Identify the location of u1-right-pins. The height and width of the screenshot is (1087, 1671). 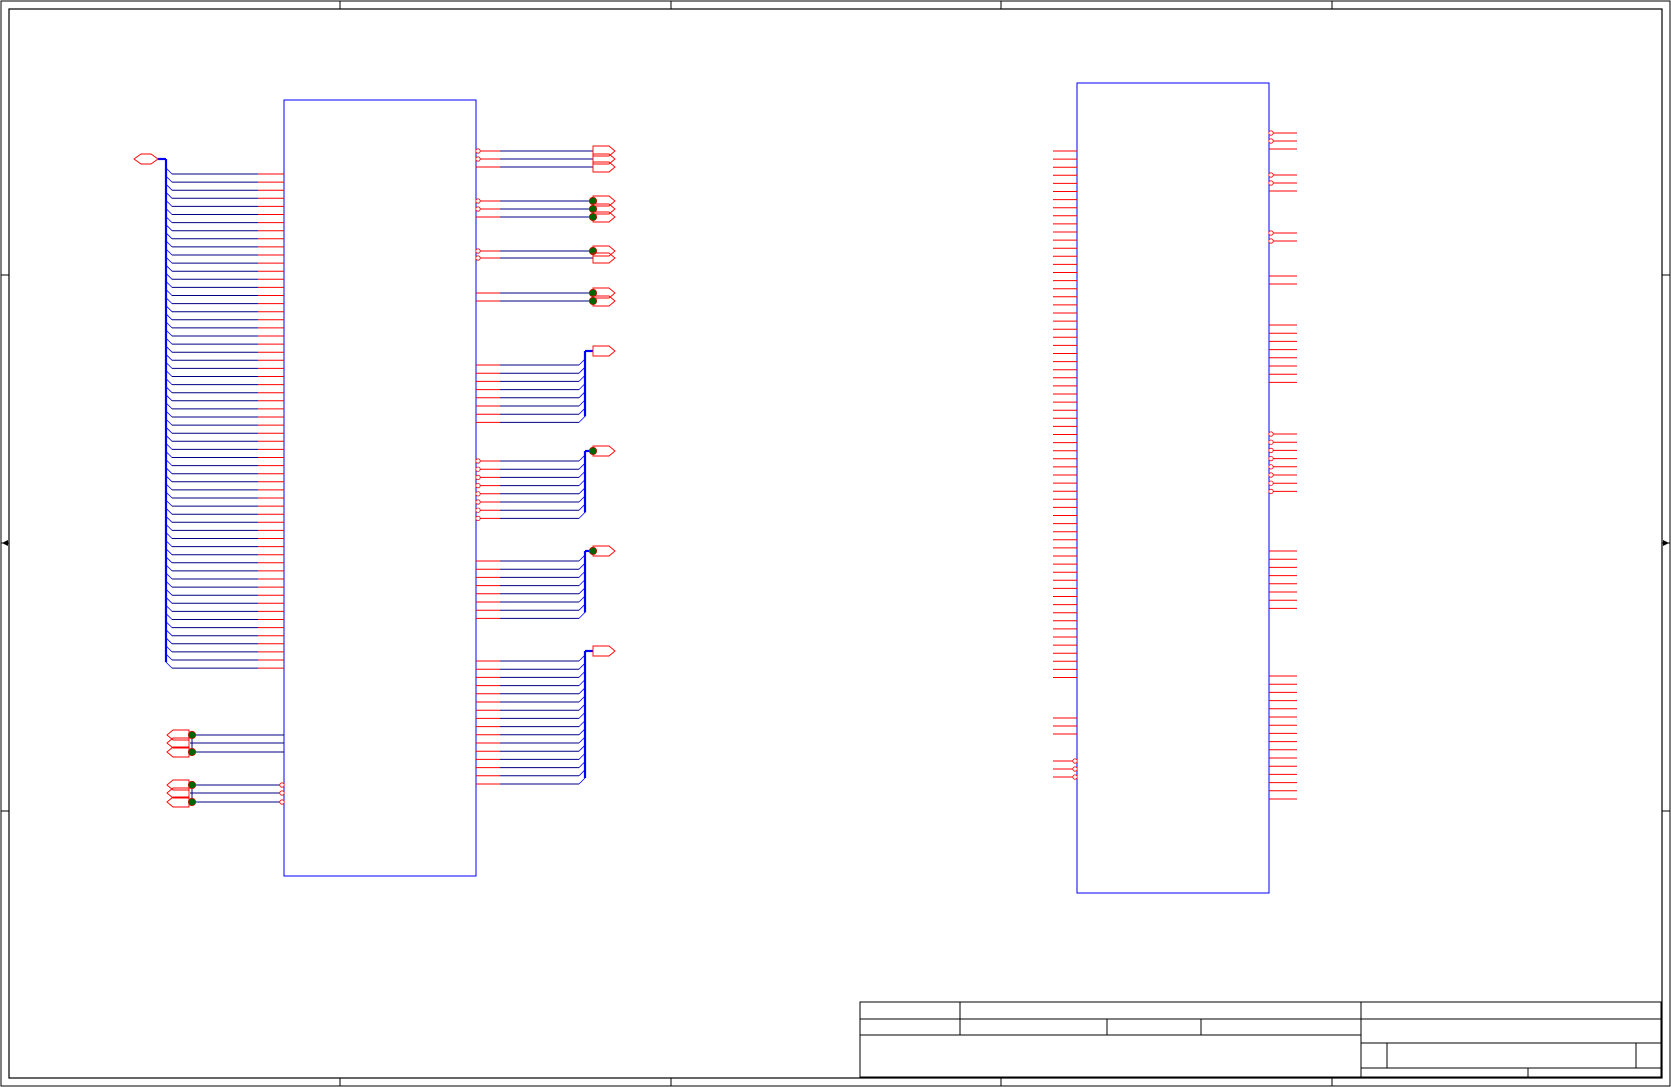
(534, 466).